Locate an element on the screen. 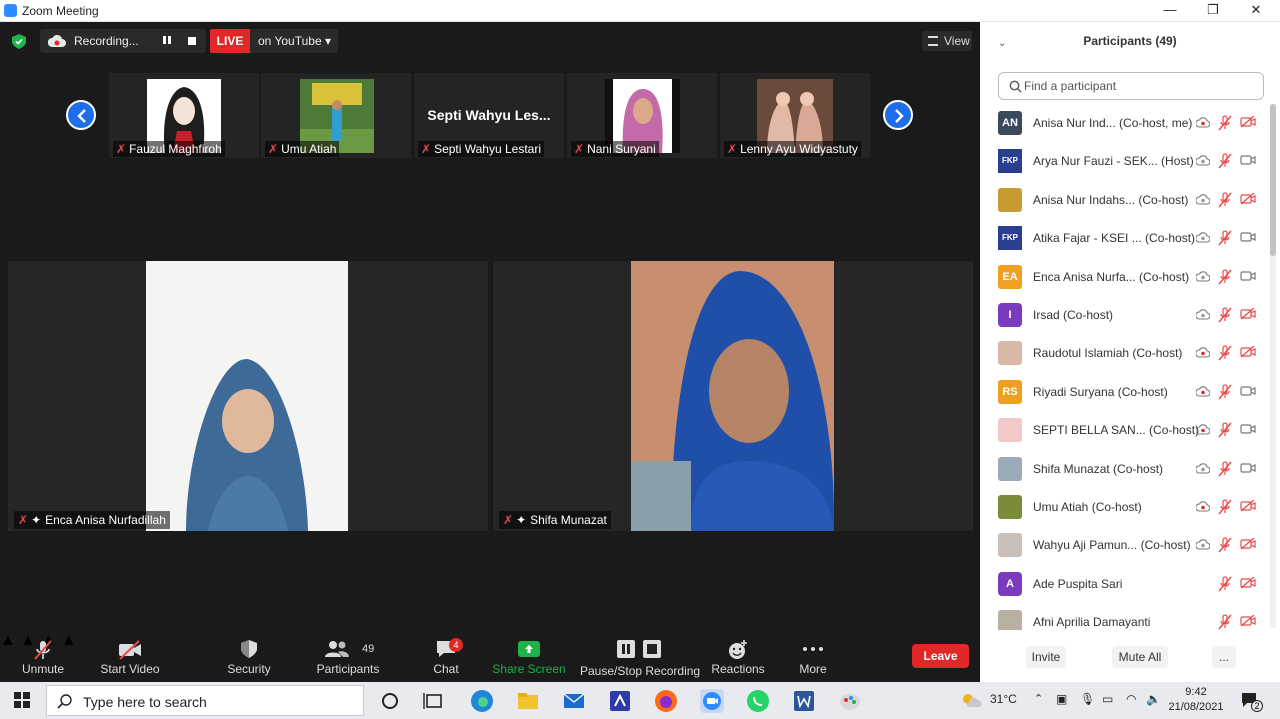 The width and height of the screenshot is (1280, 719). zoom-taskbar-icon is located at coordinates (712, 701).